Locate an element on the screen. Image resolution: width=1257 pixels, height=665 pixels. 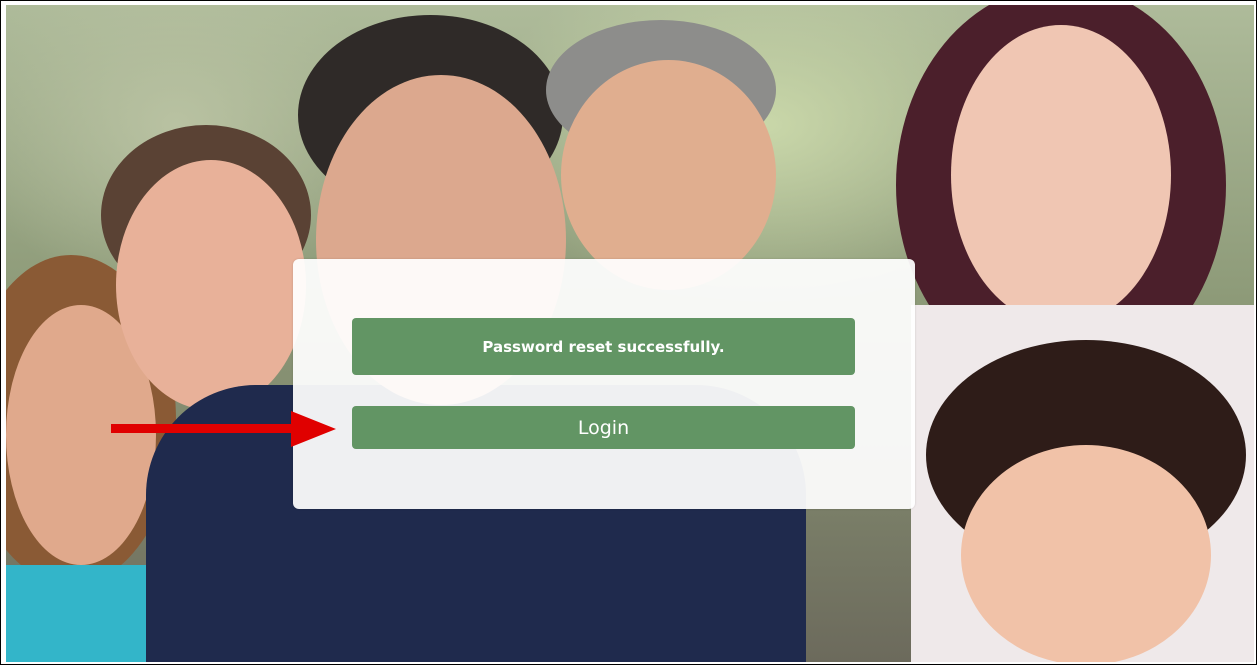
success-message: Password reset successfully. is located at coordinates (603, 346).